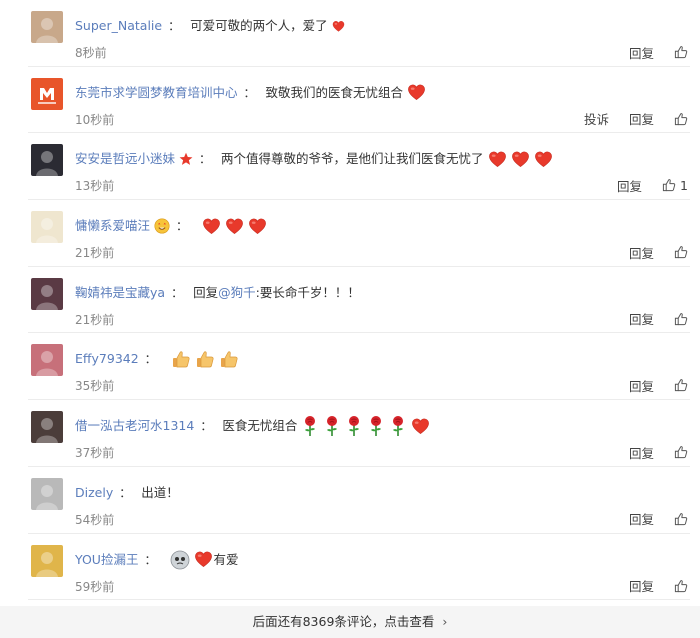  Describe the element at coordinates (352, 159) in the screenshot. I see `comment-text: 两个值得尊敬的爷爷，是他们让我们医食无忧了` at that location.